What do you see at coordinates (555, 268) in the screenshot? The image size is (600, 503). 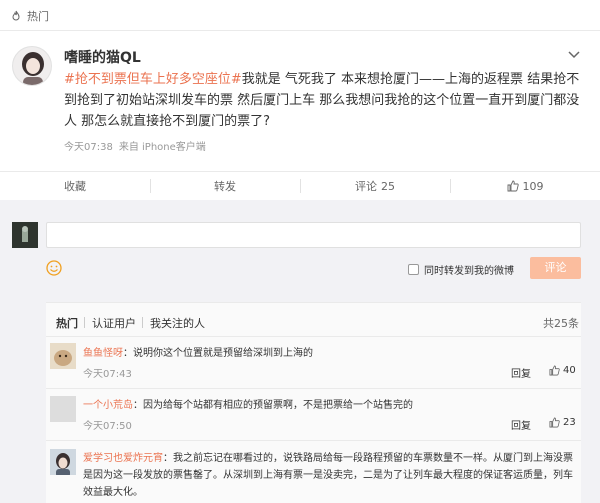 I see `submit-comment-button: 评论` at bounding box center [555, 268].